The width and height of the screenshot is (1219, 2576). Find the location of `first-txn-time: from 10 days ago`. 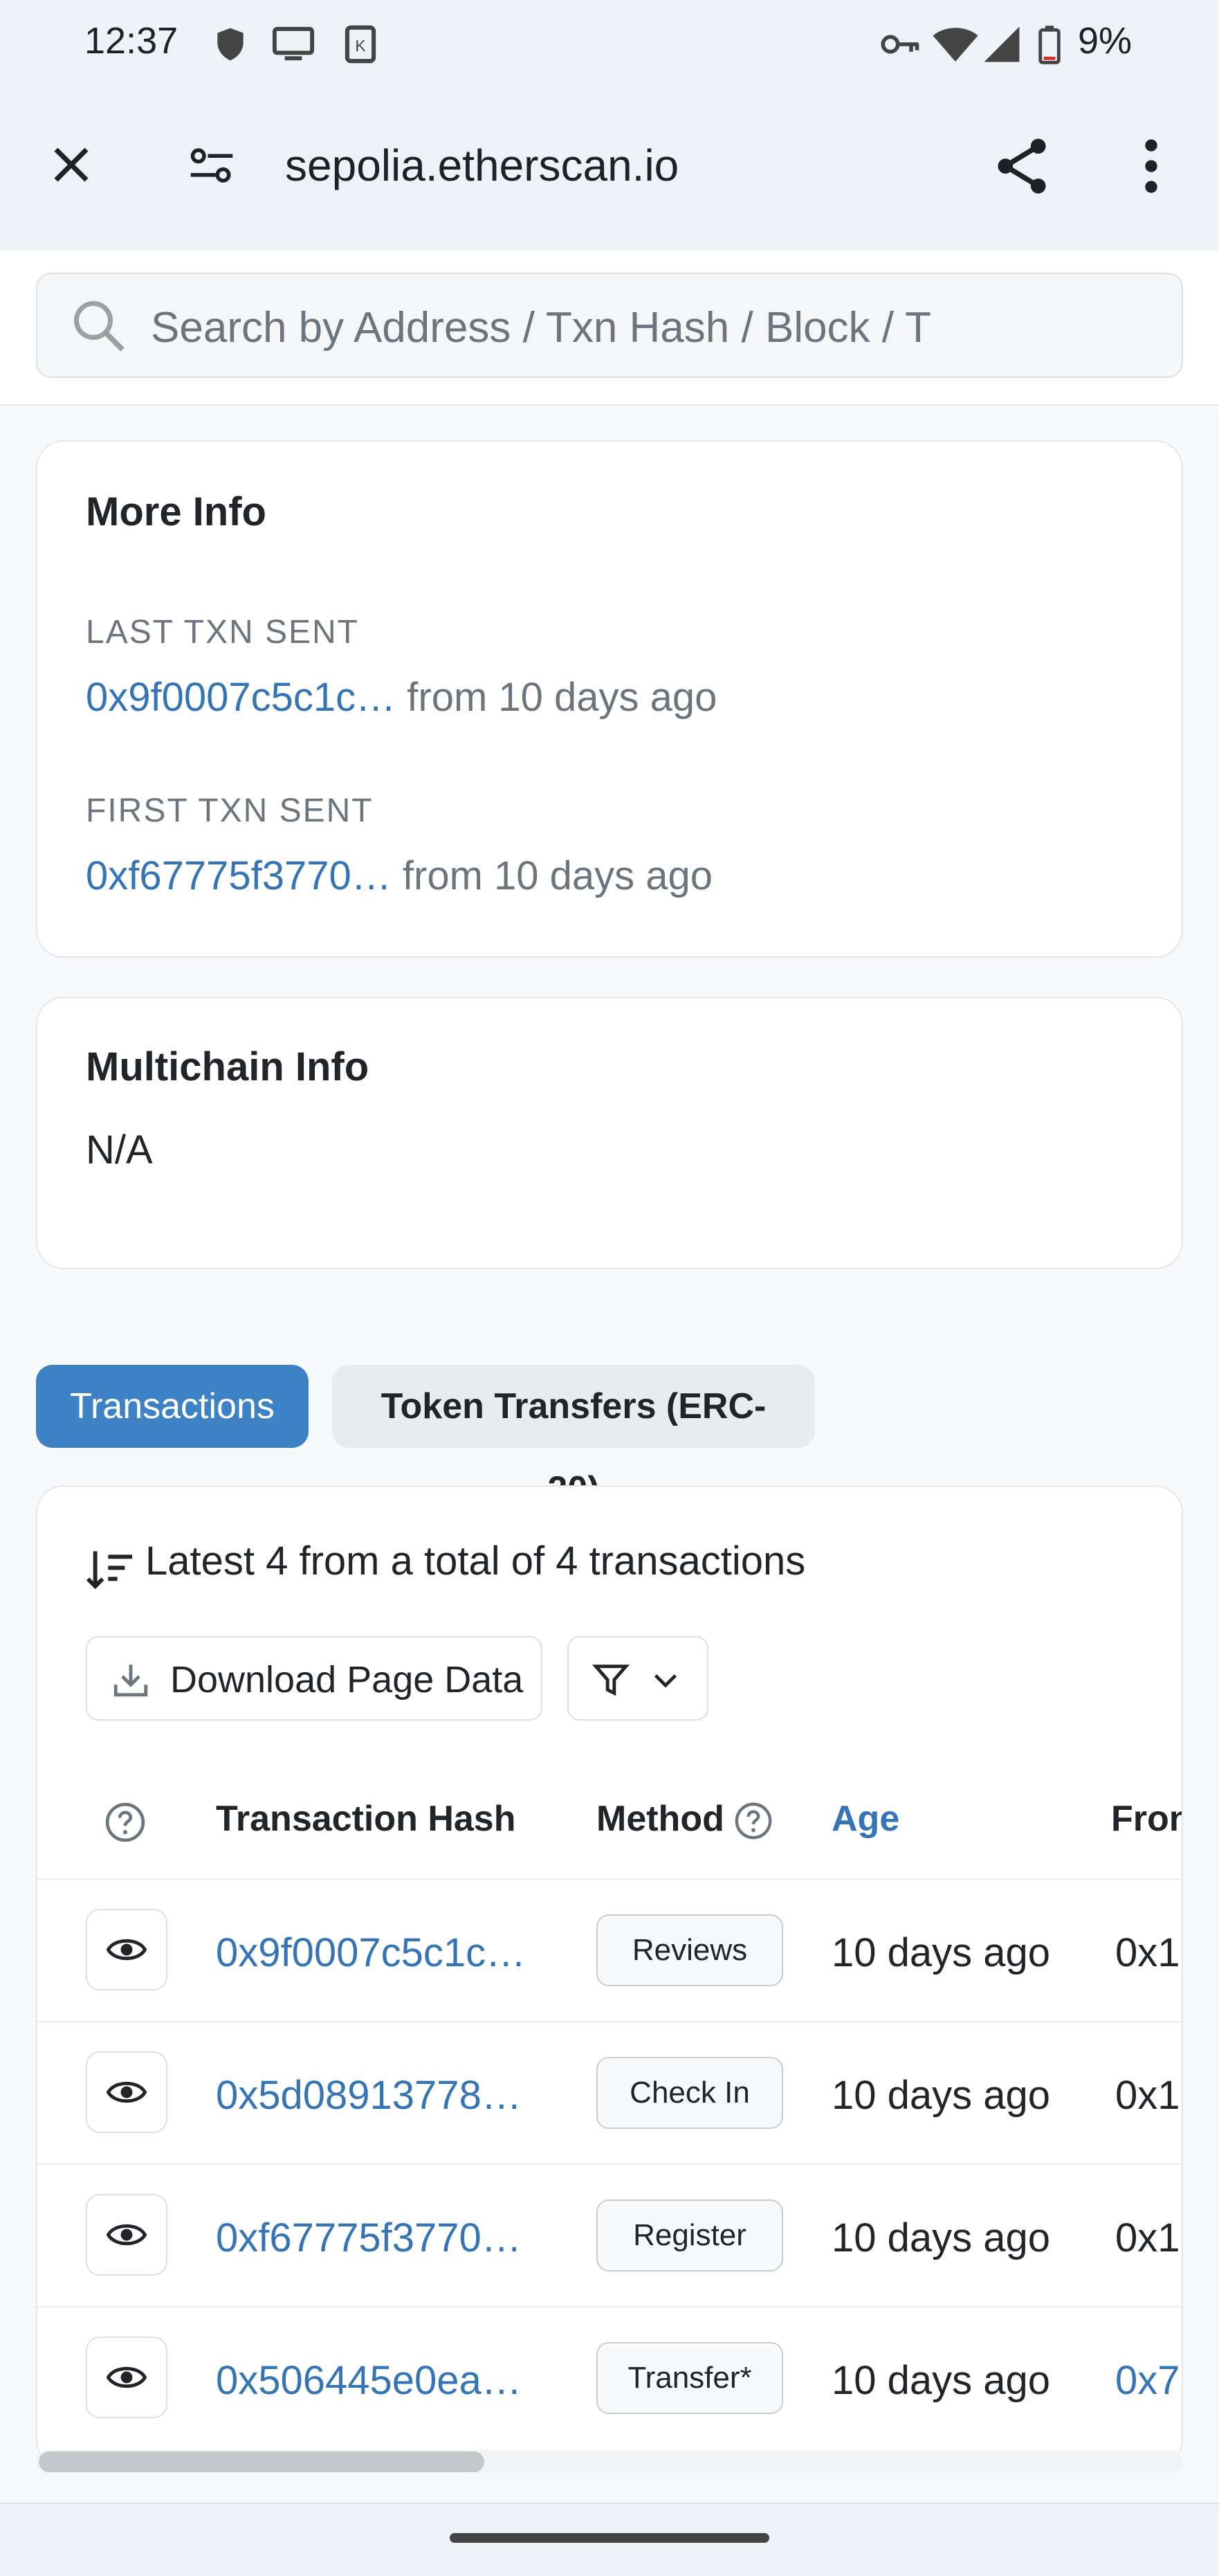

first-txn-time: from 10 days ago is located at coordinates (557, 875).